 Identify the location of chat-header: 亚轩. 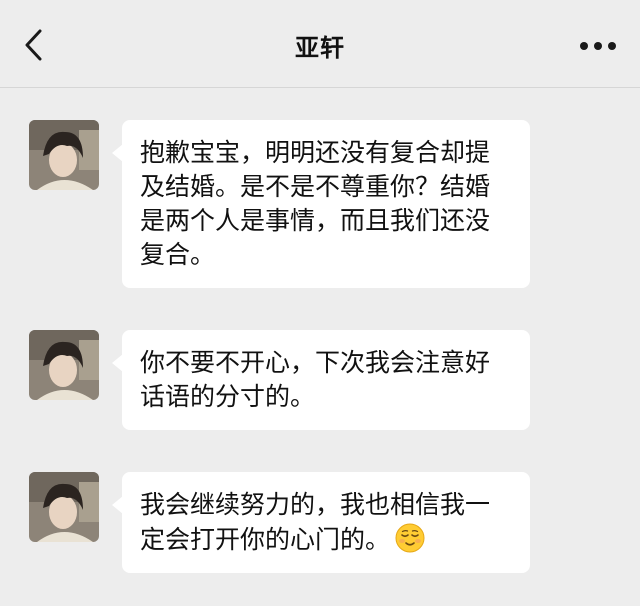
(320, 44).